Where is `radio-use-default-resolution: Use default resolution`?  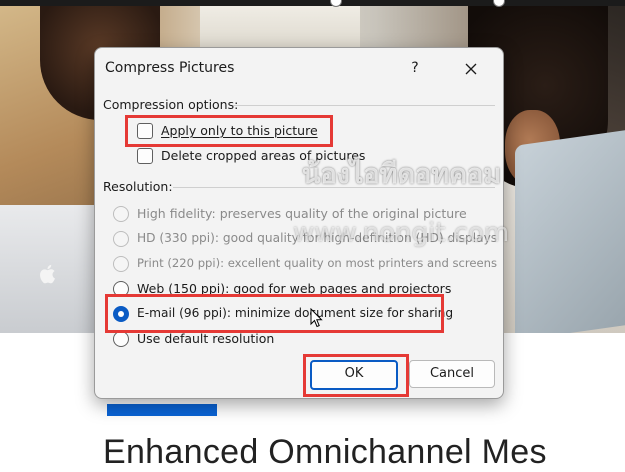
radio-use-default-resolution: Use default resolution is located at coordinates (213, 339).